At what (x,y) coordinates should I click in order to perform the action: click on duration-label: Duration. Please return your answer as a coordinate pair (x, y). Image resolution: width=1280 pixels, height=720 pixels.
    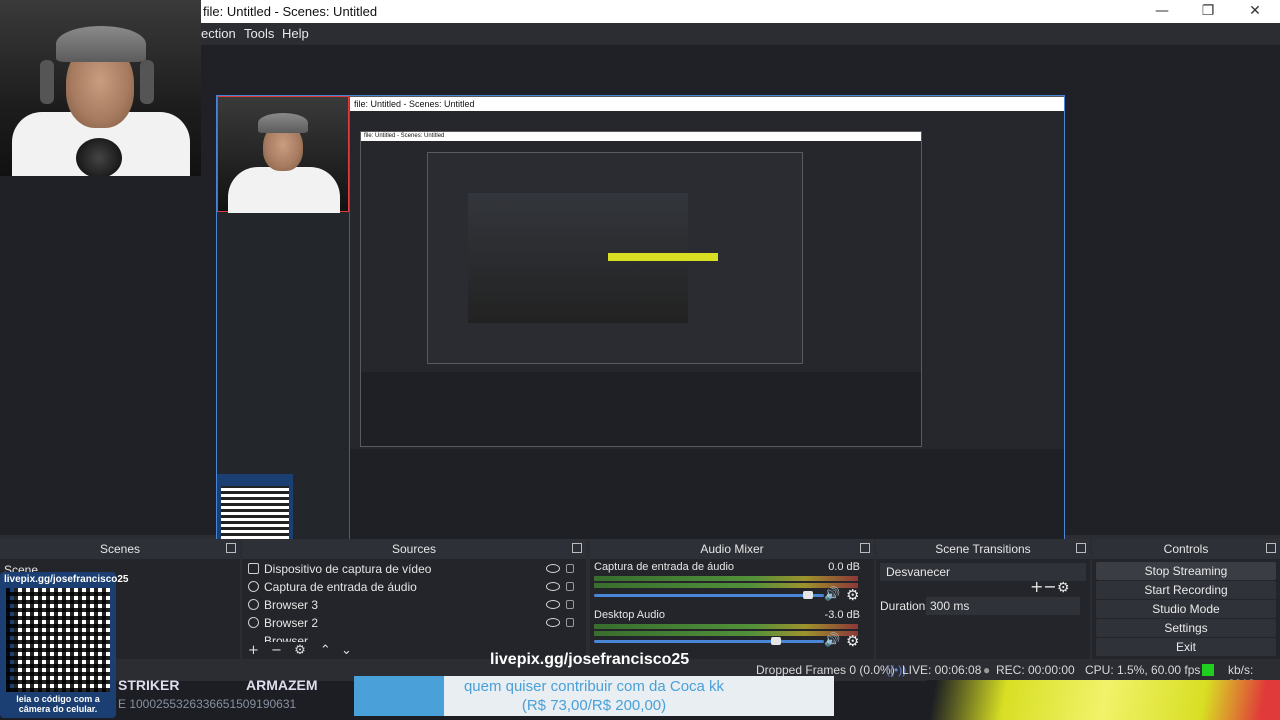
    Looking at the image, I should click on (903, 606).